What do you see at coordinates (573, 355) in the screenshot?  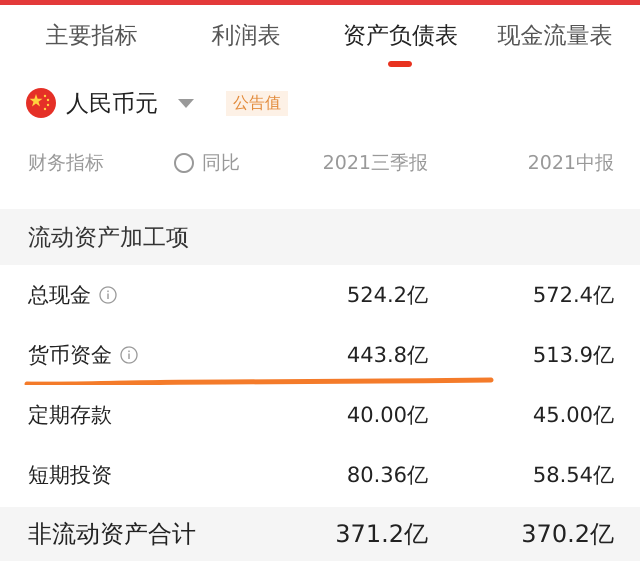 I see `table-cell-text: 513.9亿` at bounding box center [573, 355].